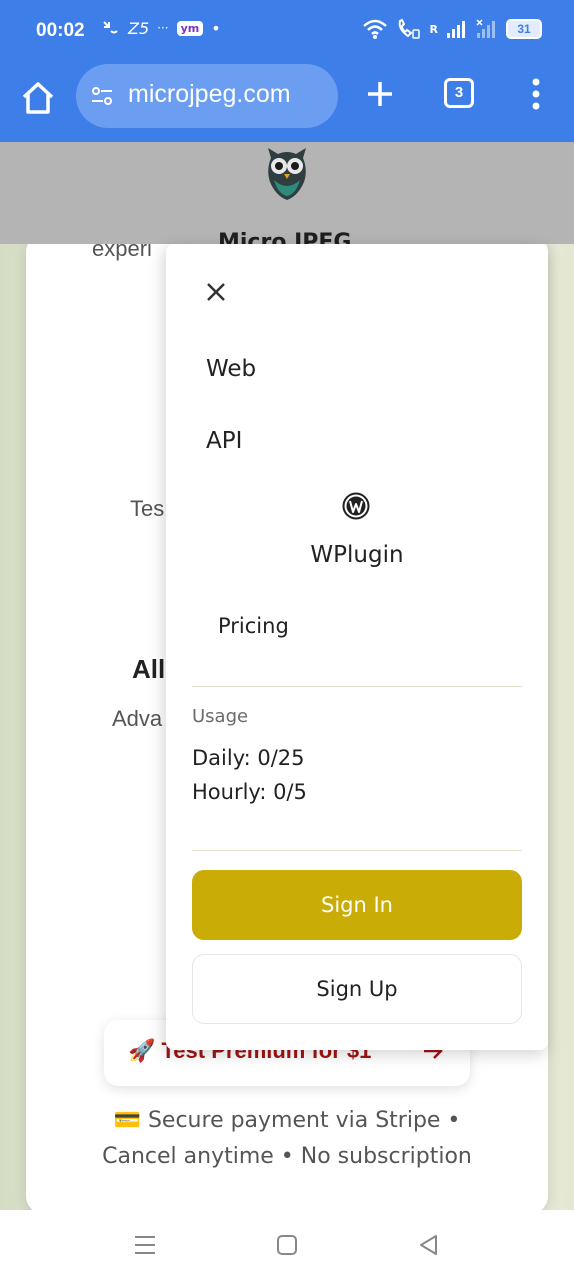  I want to click on phone-forward-icon, so click(110, 27).